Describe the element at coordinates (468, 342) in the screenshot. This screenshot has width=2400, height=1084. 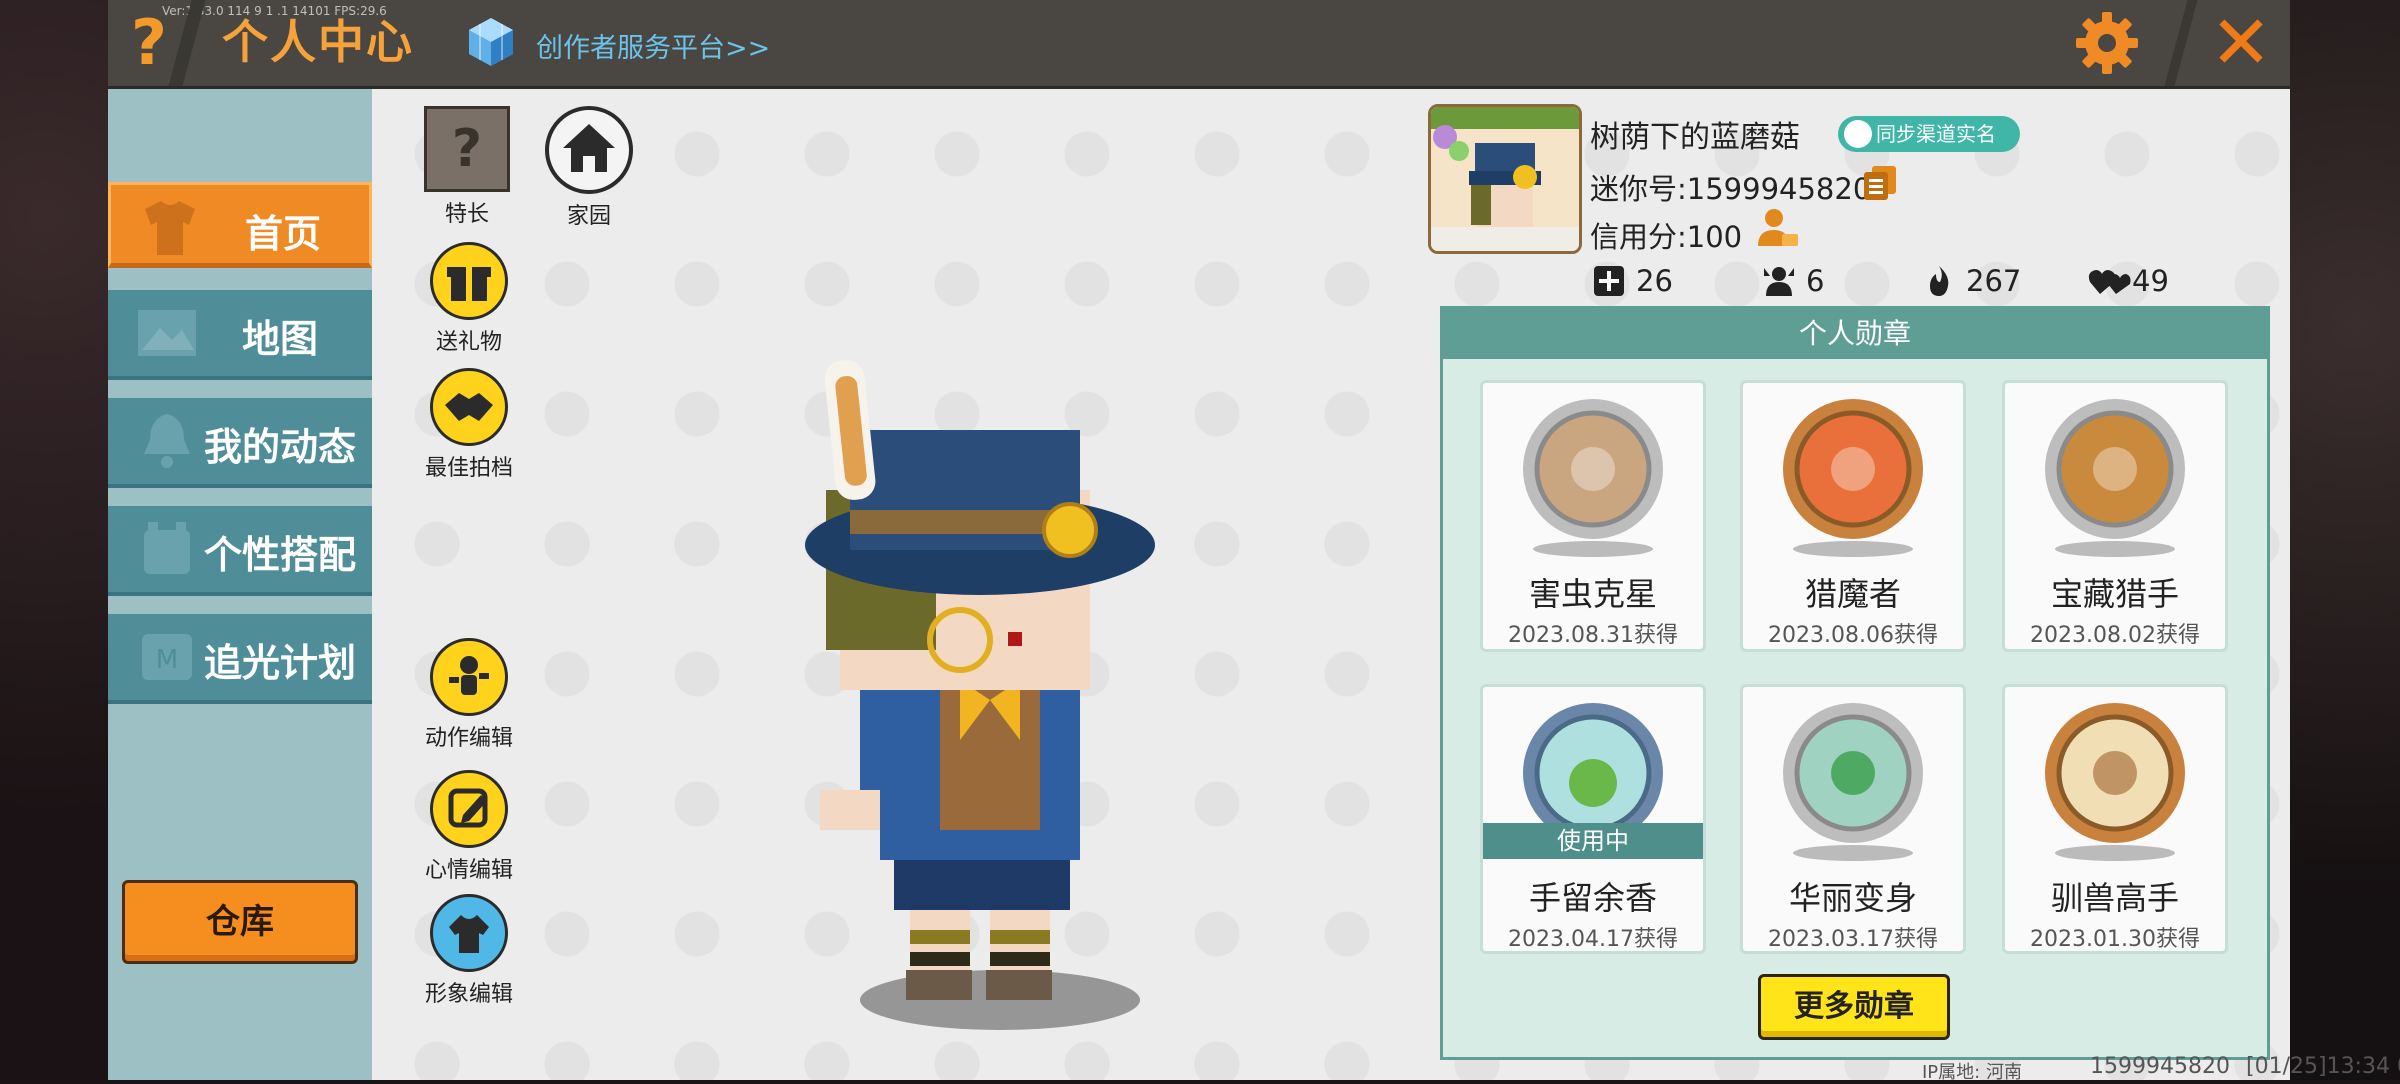
I see `tool-label: 送礼物` at that location.